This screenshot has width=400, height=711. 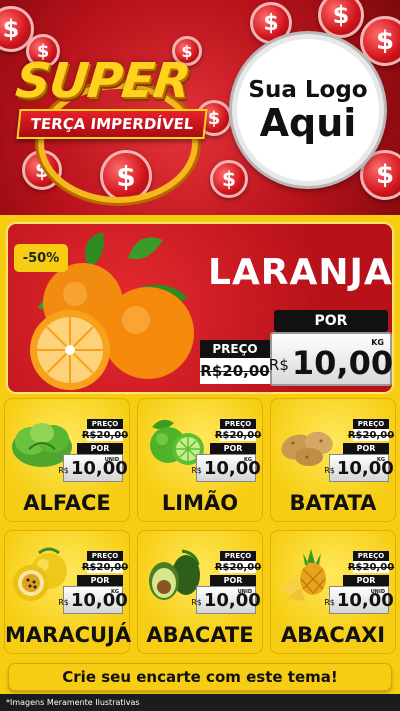 I want to click on logo-line1: Sua Logo, so click(x=308, y=90).